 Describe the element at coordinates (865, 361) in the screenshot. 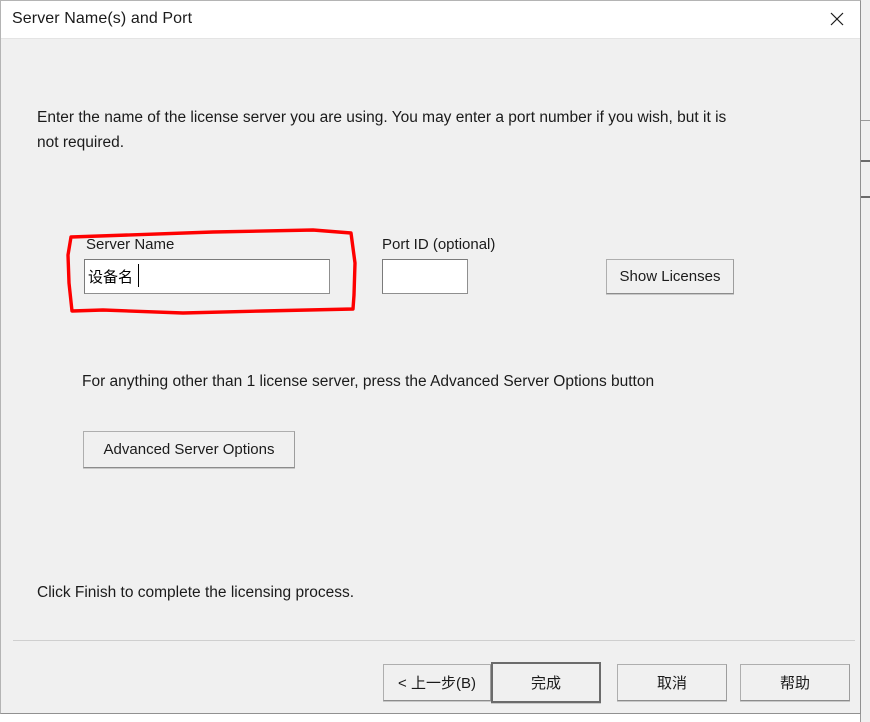

I see `background-window-sliver` at that location.